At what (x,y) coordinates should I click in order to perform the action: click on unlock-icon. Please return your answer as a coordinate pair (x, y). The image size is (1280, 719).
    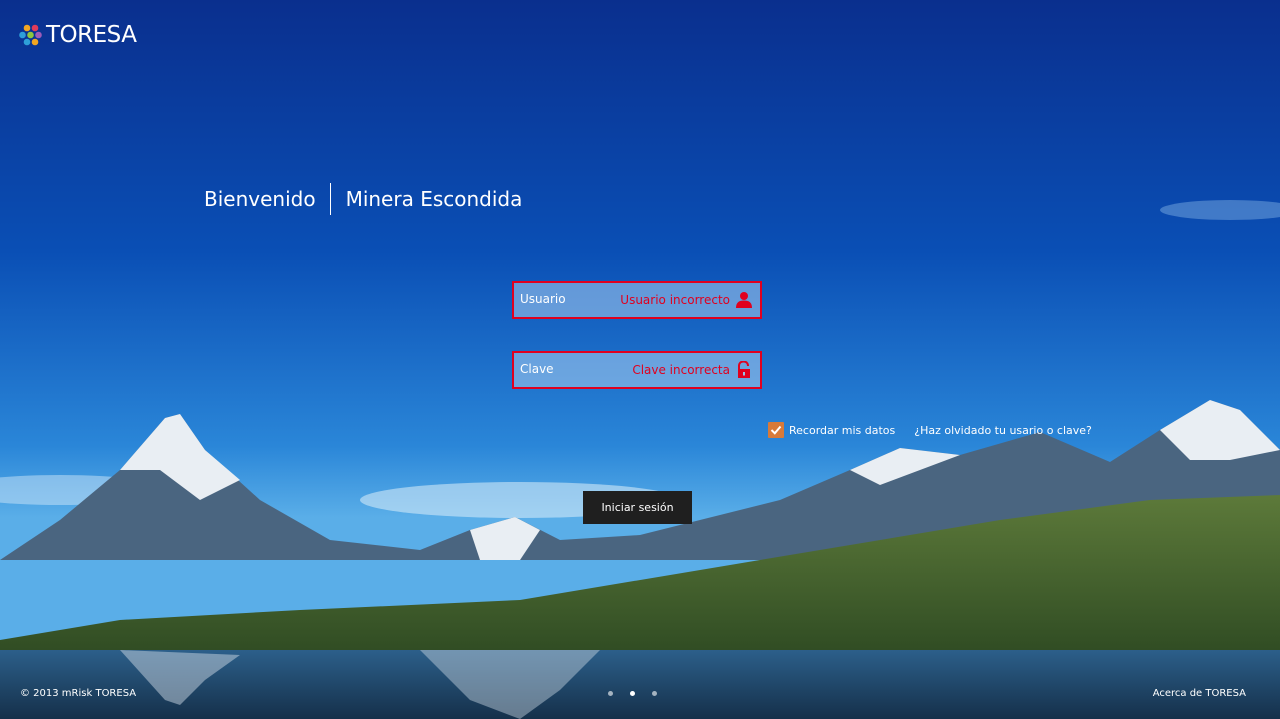
    Looking at the image, I should click on (744, 369).